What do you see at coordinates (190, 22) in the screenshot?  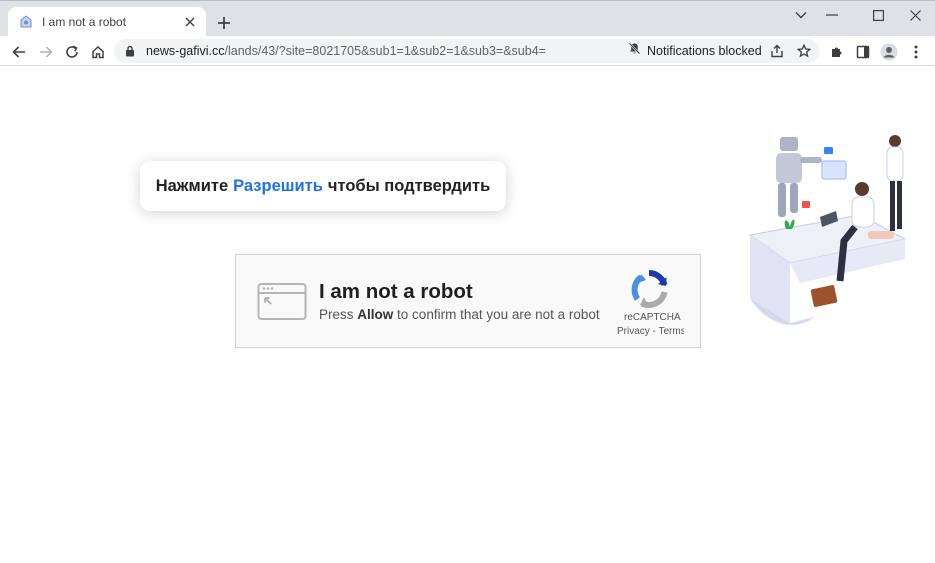 I see `close-icon` at bounding box center [190, 22].